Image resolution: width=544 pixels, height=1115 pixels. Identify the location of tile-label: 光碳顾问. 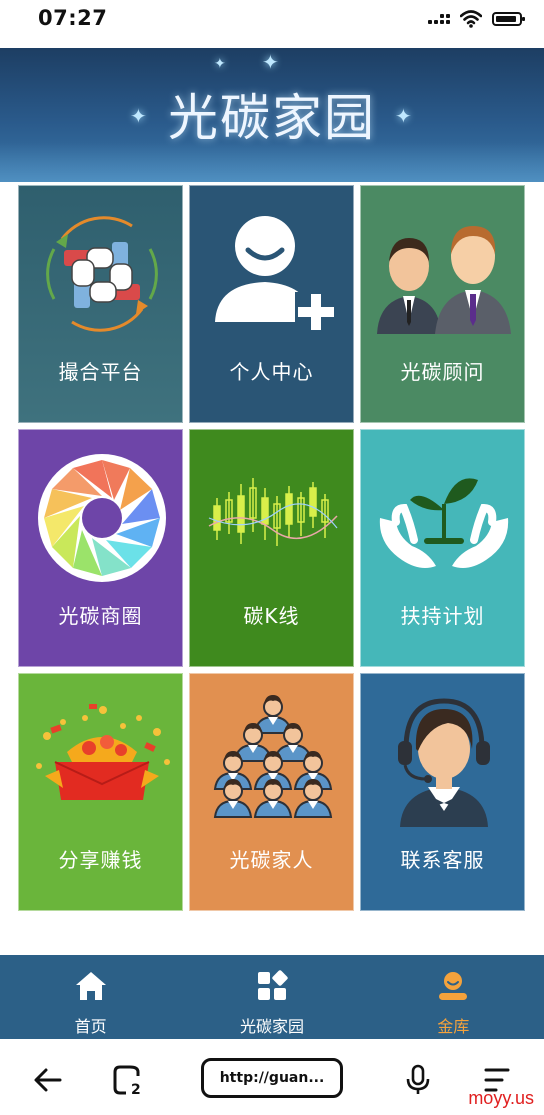
(442, 372).